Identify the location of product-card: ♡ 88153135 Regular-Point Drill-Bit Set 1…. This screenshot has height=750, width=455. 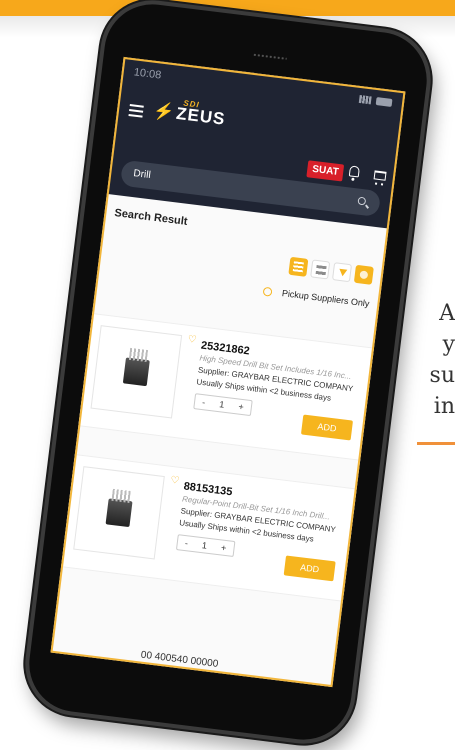
(208, 527).